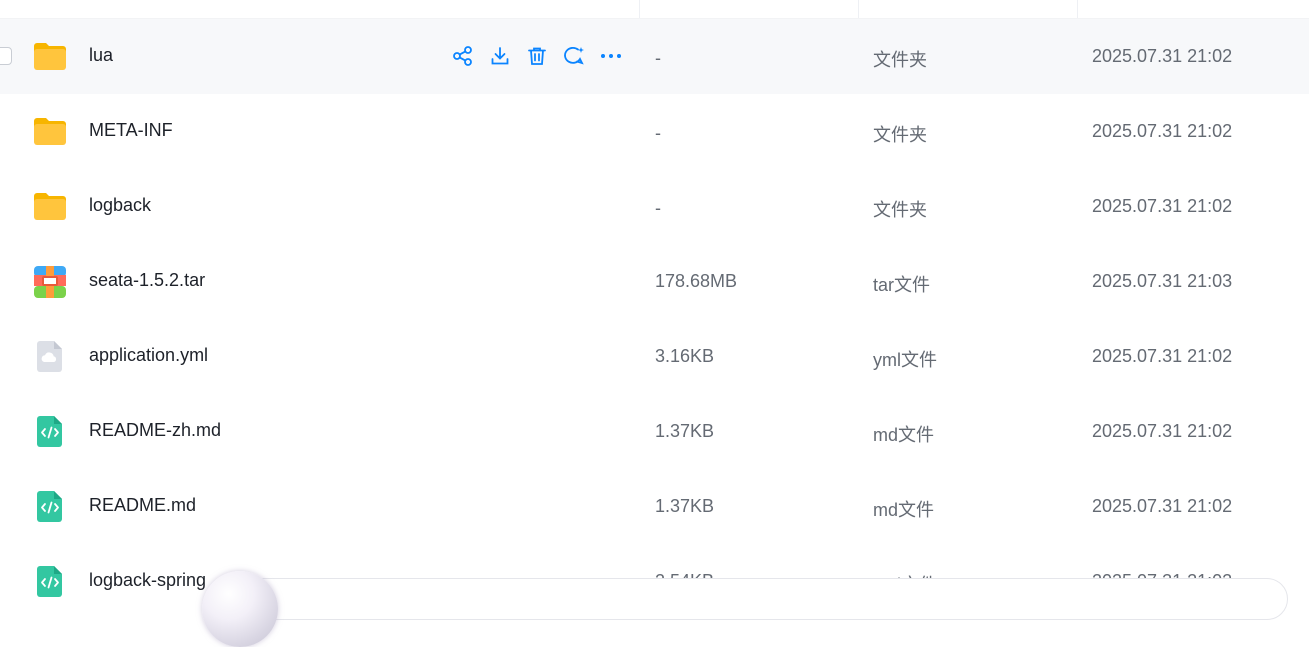 The width and height of the screenshot is (1309, 647). I want to click on file-name: seata-1.5.2.tar, so click(147, 280).